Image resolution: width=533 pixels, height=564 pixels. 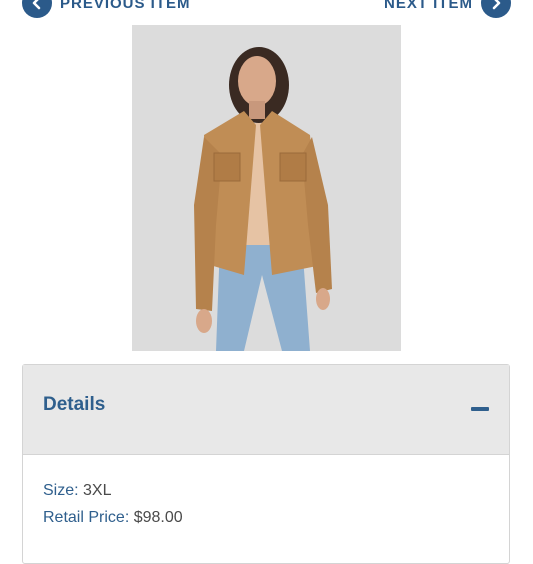 What do you see at coordinates (266, 490) in the screenshot?
I see `size-row: Size: 3XL` at bounding box center [266, 490].